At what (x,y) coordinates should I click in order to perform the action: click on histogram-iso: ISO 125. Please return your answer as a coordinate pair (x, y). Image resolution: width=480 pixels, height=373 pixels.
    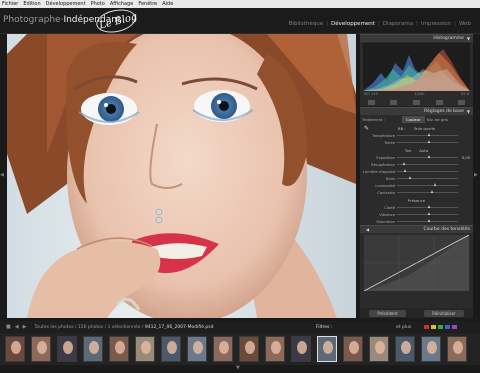
    Looking at the image, I should click on (371, 94).